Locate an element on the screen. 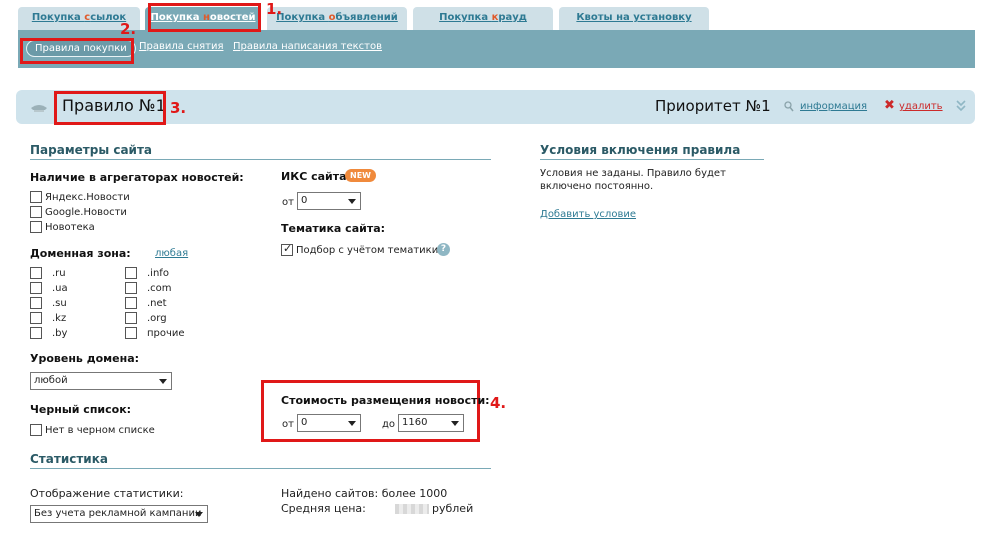  conditions-heading: Условия включения правила is located at coordinates (652, 151).